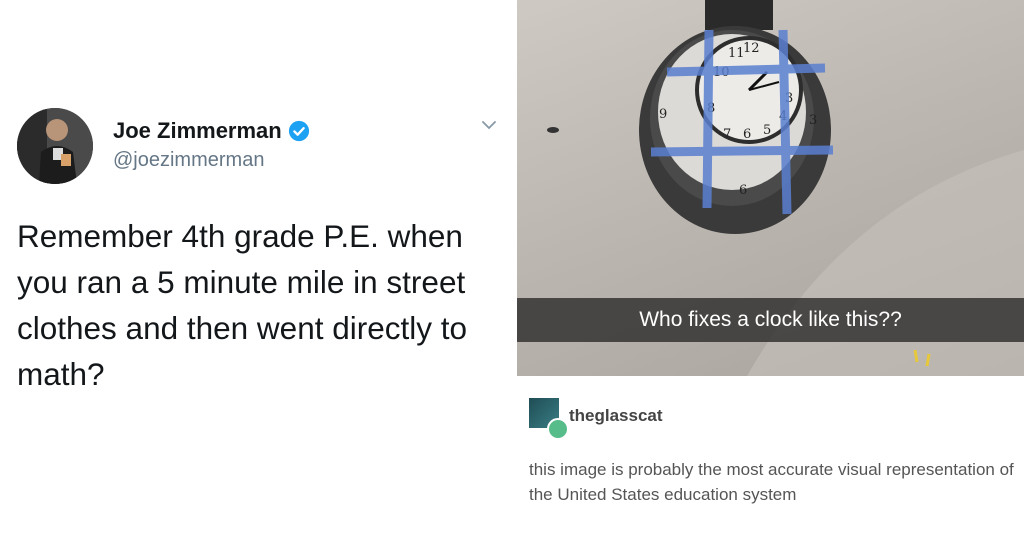  Describe the element at coordinates (298, 131) in the screenshot. I see `verified-badge-icon` at that location.